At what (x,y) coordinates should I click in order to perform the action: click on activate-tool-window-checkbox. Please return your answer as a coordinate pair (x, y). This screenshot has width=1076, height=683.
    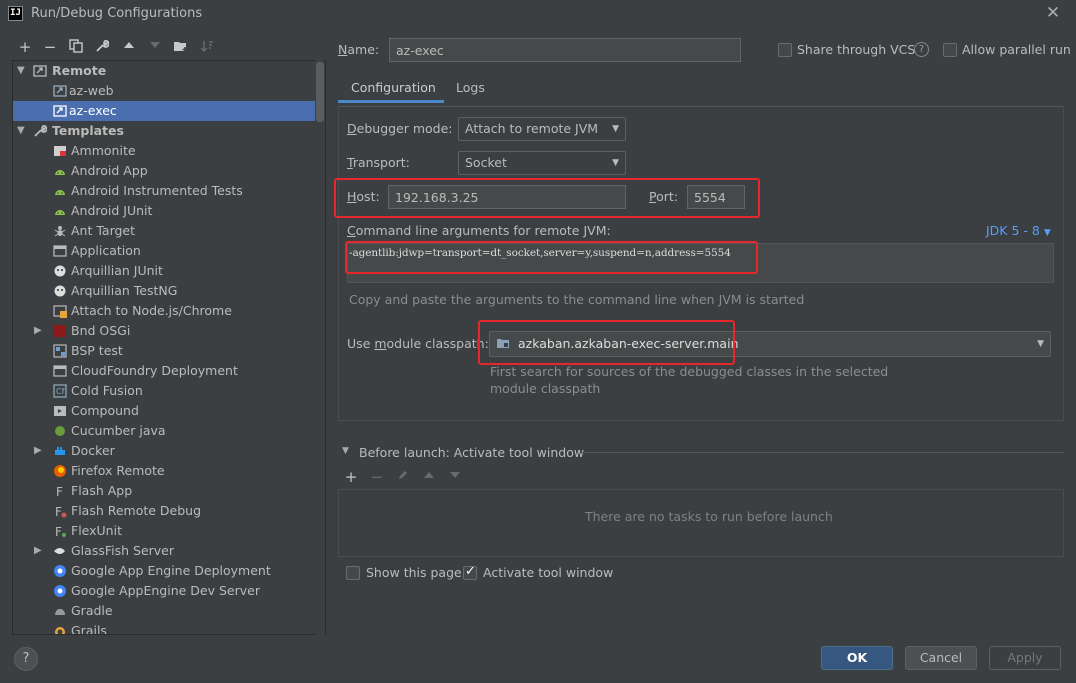
    Looking at the image, I should click on (470, 572).